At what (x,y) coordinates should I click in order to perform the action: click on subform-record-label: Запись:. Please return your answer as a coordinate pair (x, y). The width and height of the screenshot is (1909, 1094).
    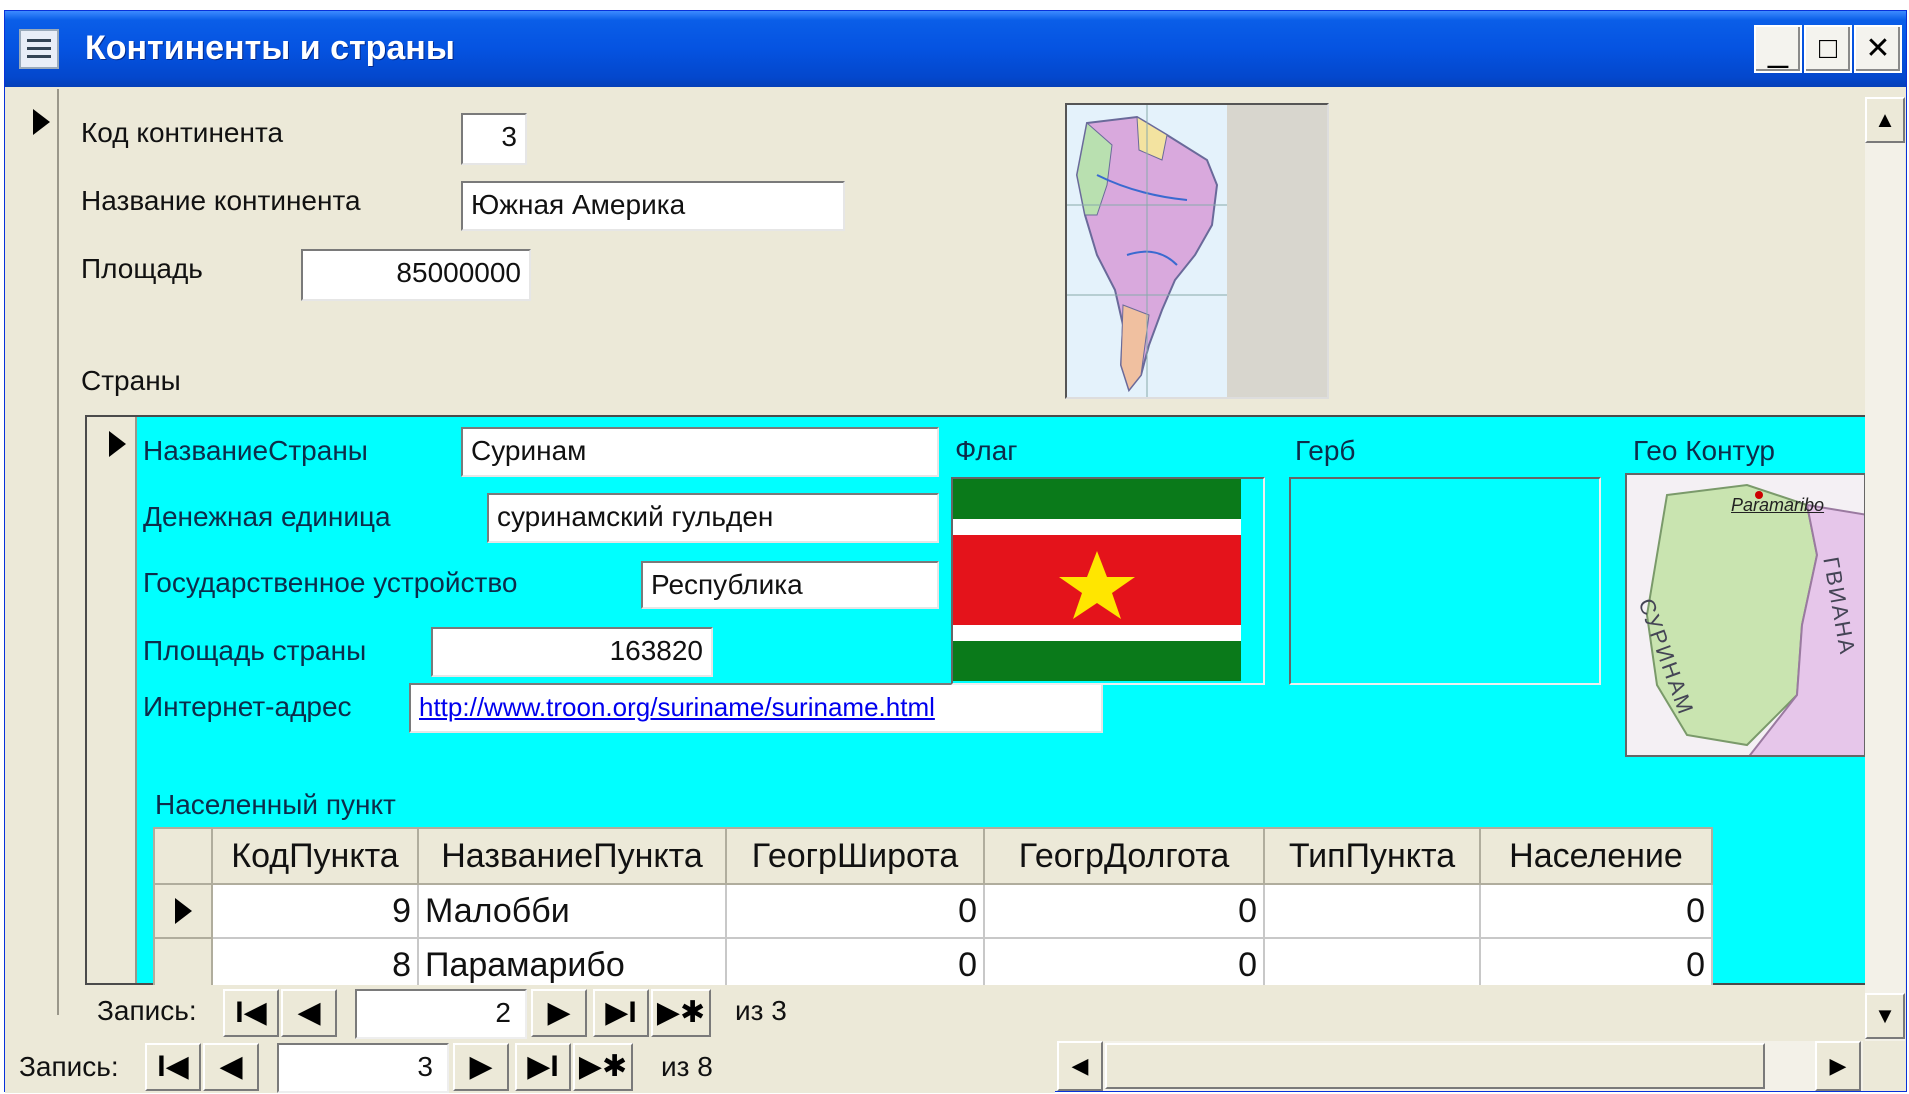
    Looking at the image, I should click on (147, 1010).